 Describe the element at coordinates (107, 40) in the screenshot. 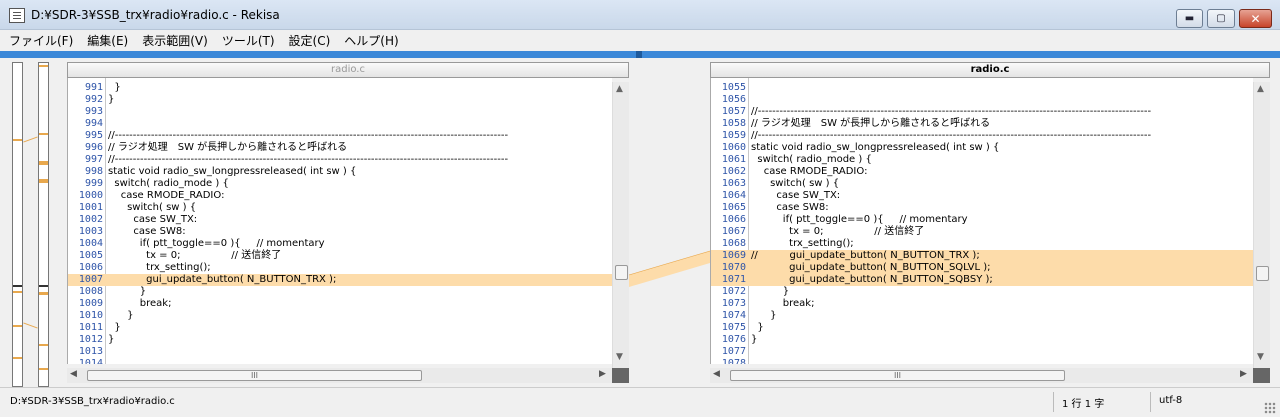

I see `menu-edit: 編集(E)` at that location.